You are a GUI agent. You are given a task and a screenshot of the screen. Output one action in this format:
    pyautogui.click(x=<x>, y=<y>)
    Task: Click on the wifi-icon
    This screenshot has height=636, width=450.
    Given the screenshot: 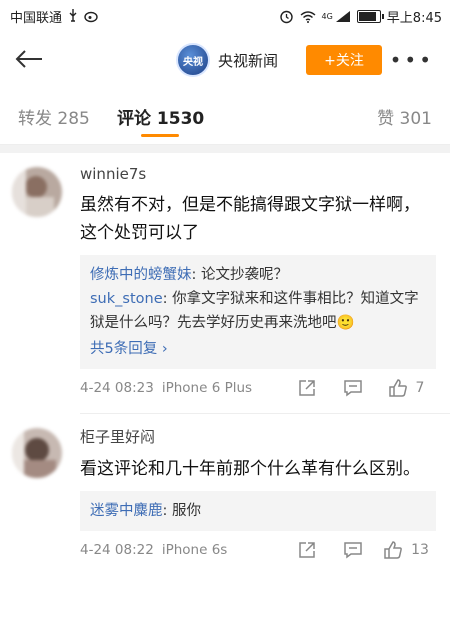 What is the action you would take?
    pyautogui.click(x=307, y=16)
    